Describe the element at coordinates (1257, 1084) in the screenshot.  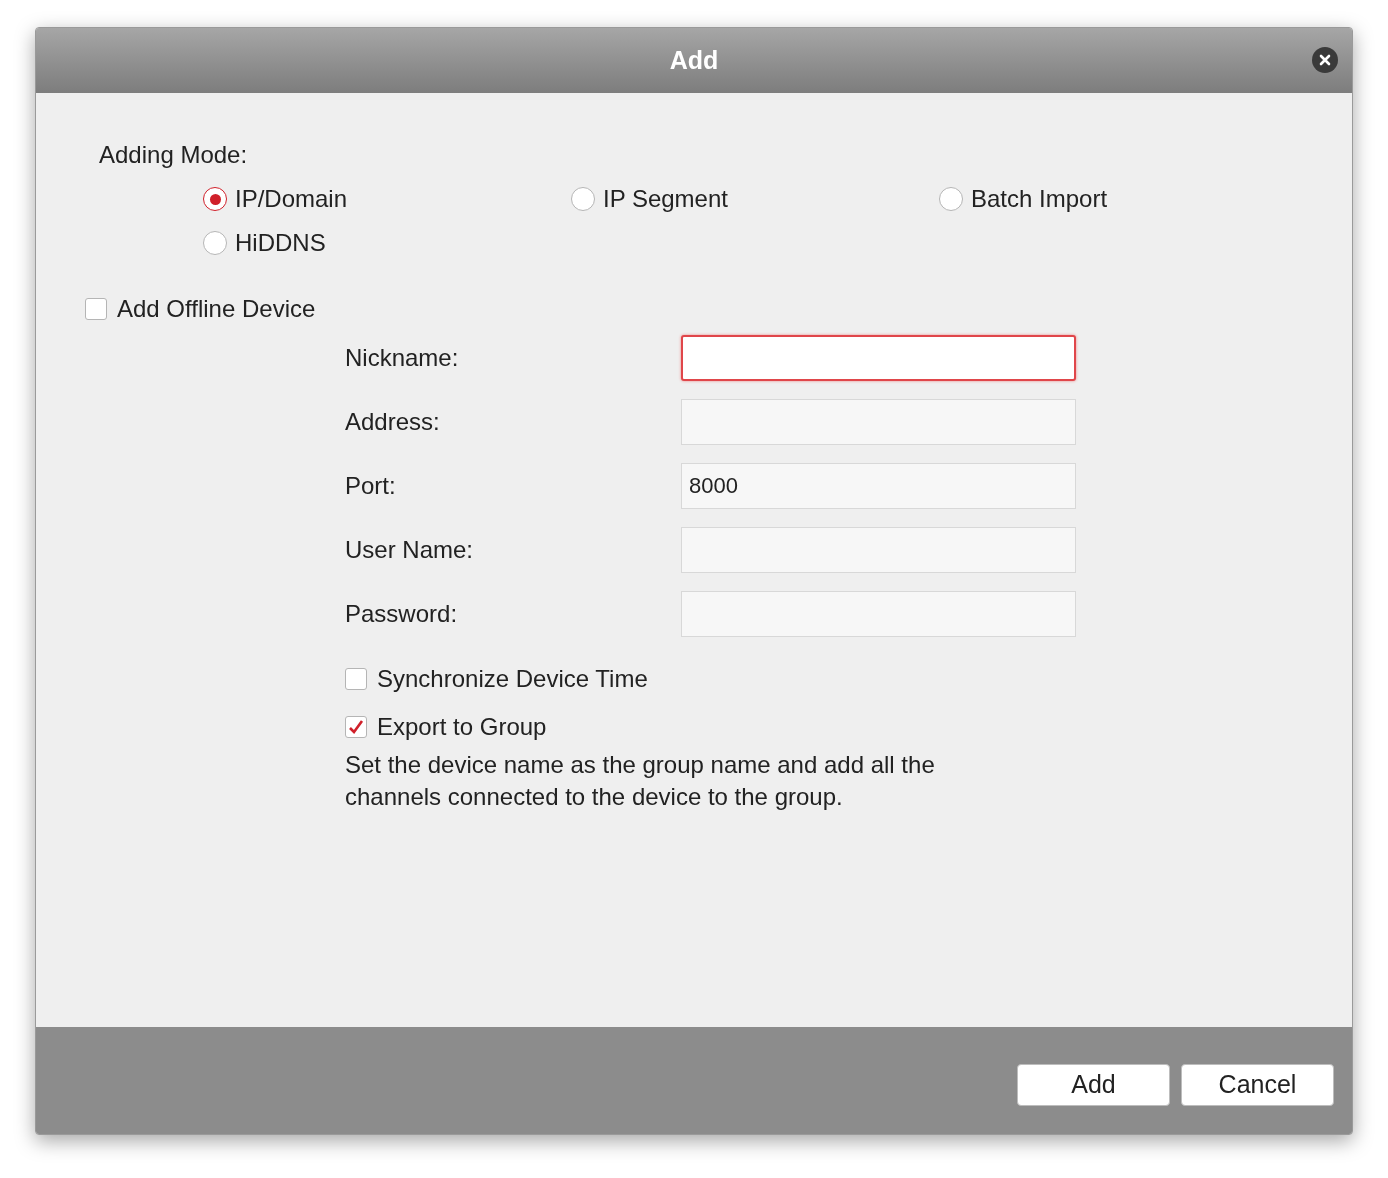
I see `dialog-button: Cancel` at that location.